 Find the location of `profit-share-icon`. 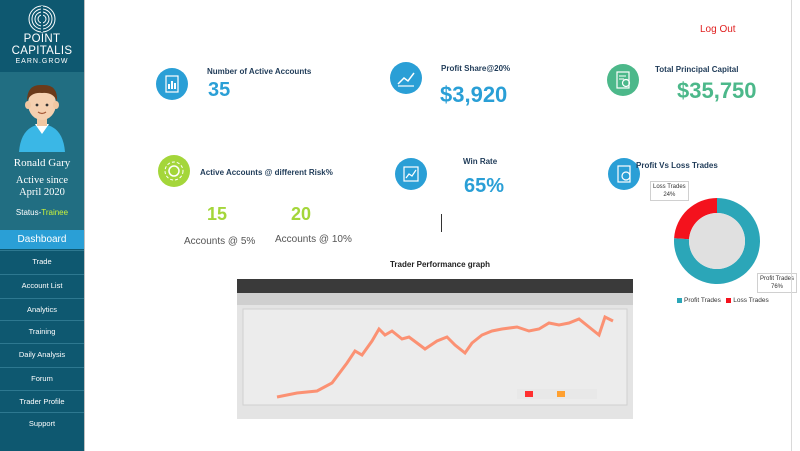

profit-share-icon is located at coordinates (406, 78).